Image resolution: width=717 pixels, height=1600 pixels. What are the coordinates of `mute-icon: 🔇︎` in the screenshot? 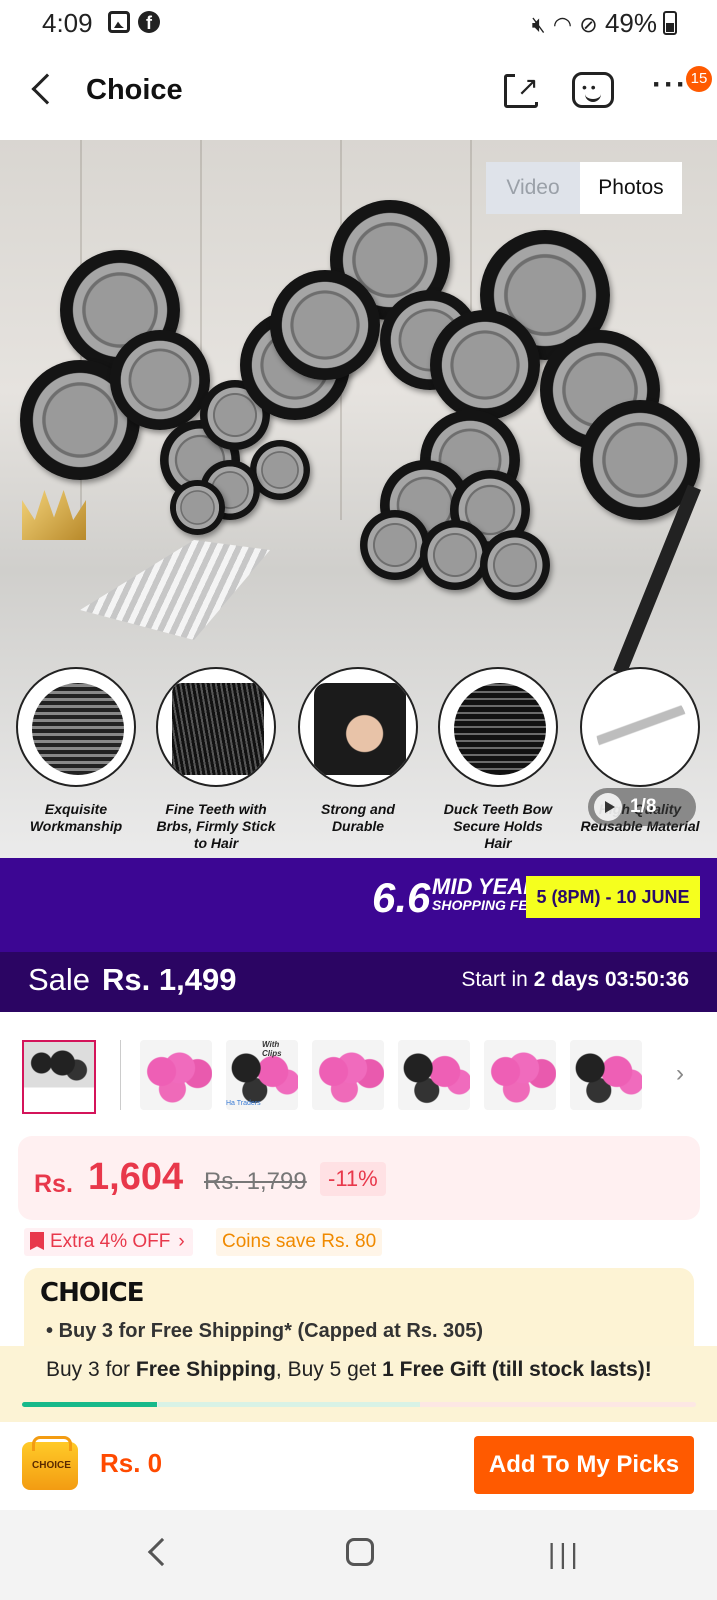 It's located at (538, 24).